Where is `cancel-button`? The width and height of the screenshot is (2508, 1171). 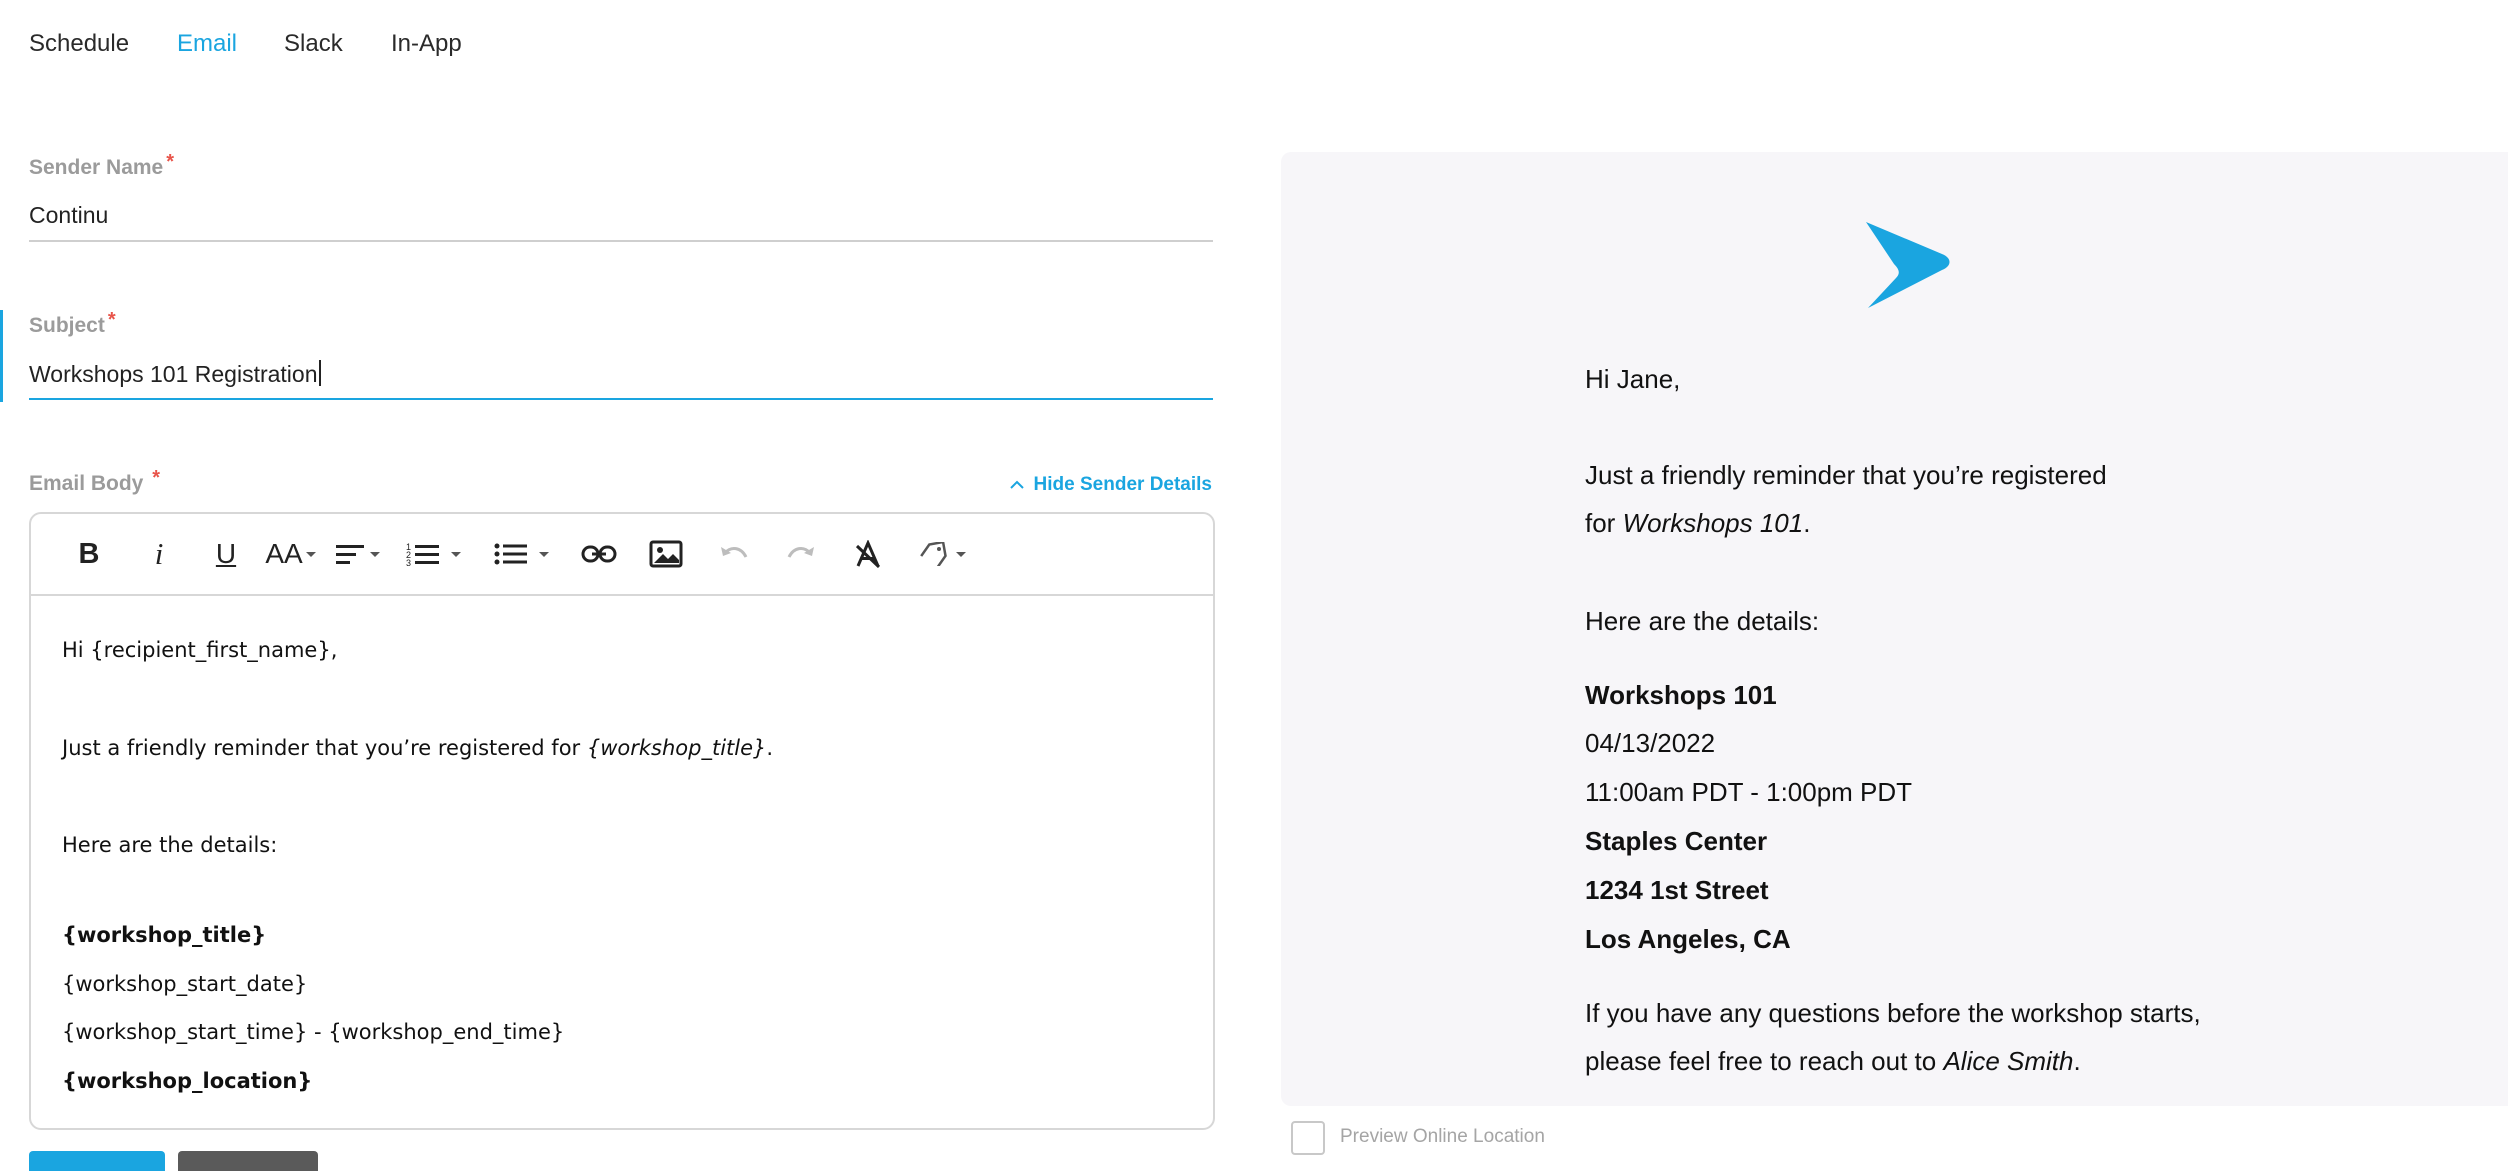
cancel-button is located at coordinates (248, 1161).